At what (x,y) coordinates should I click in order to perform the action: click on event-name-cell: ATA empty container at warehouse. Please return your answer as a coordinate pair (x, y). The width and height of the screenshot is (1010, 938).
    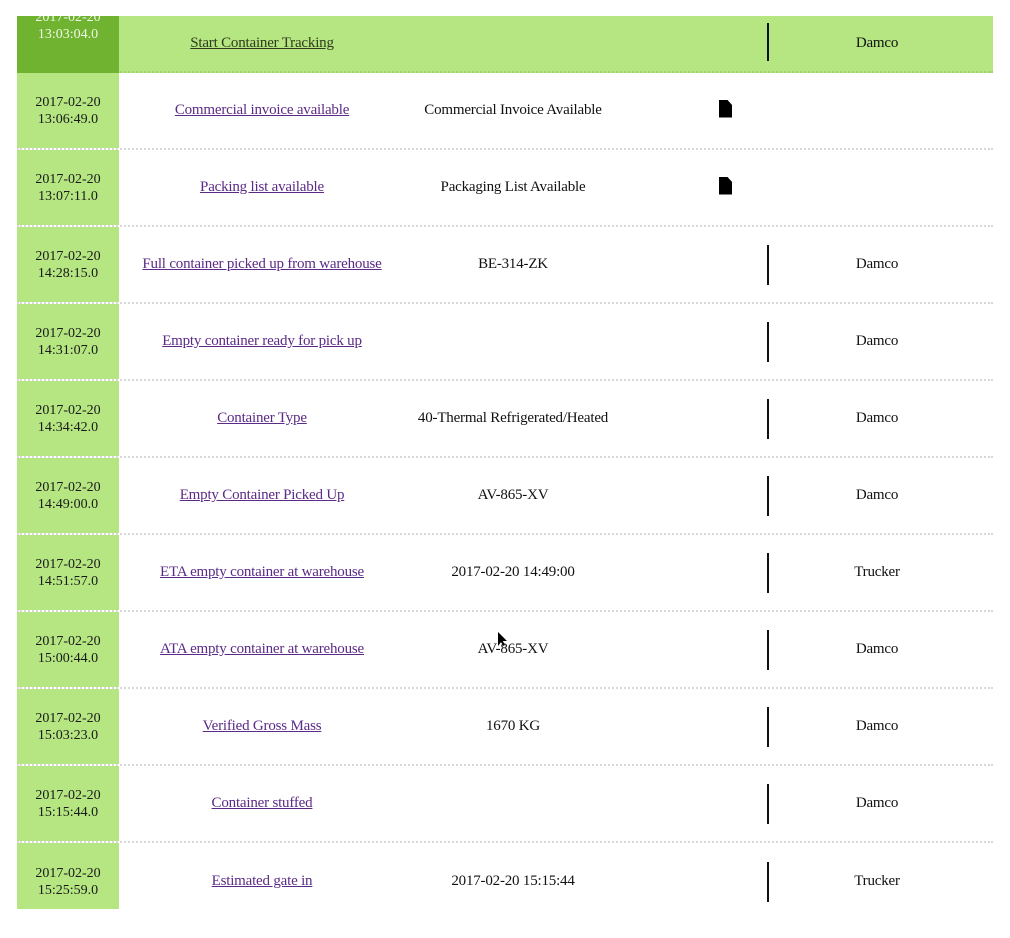
    Looking at the image, I should click on (262, 649).